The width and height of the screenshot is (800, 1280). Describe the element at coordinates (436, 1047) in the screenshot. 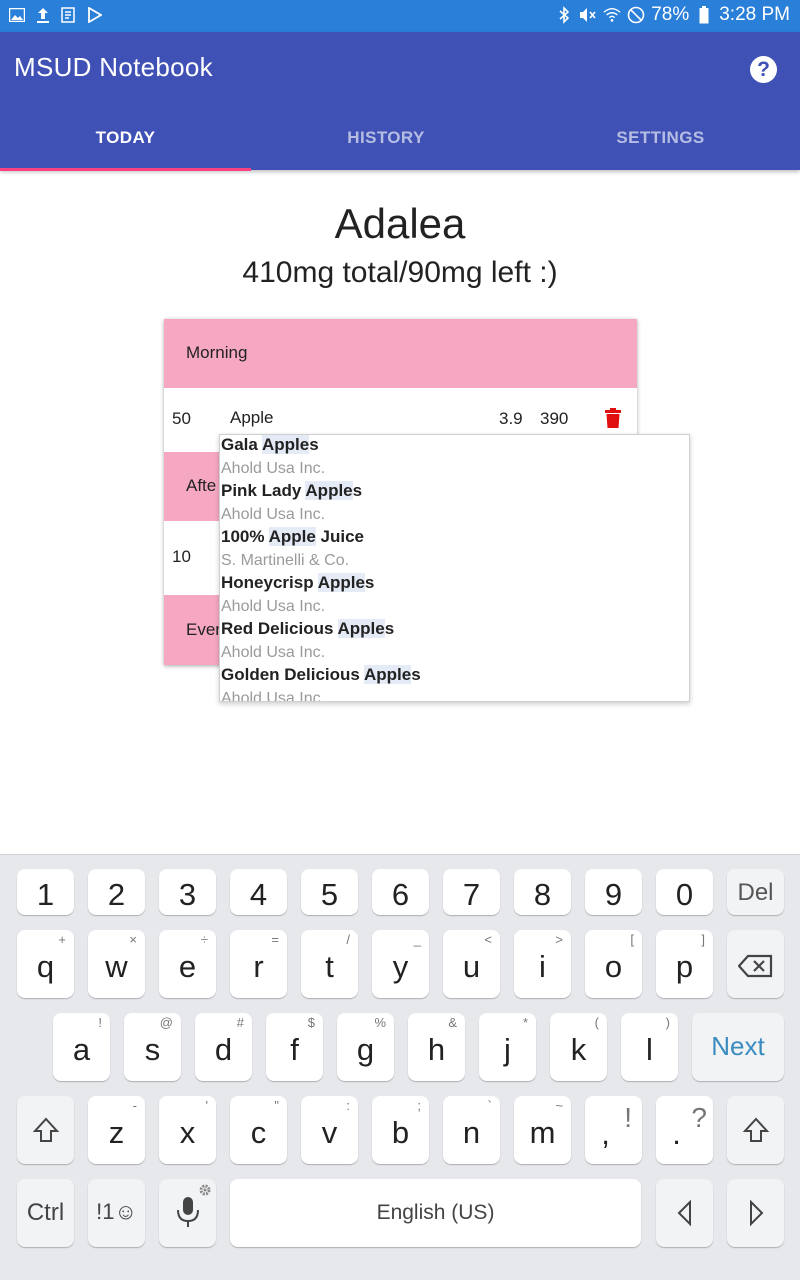

I see `key-h: h &` at that location.